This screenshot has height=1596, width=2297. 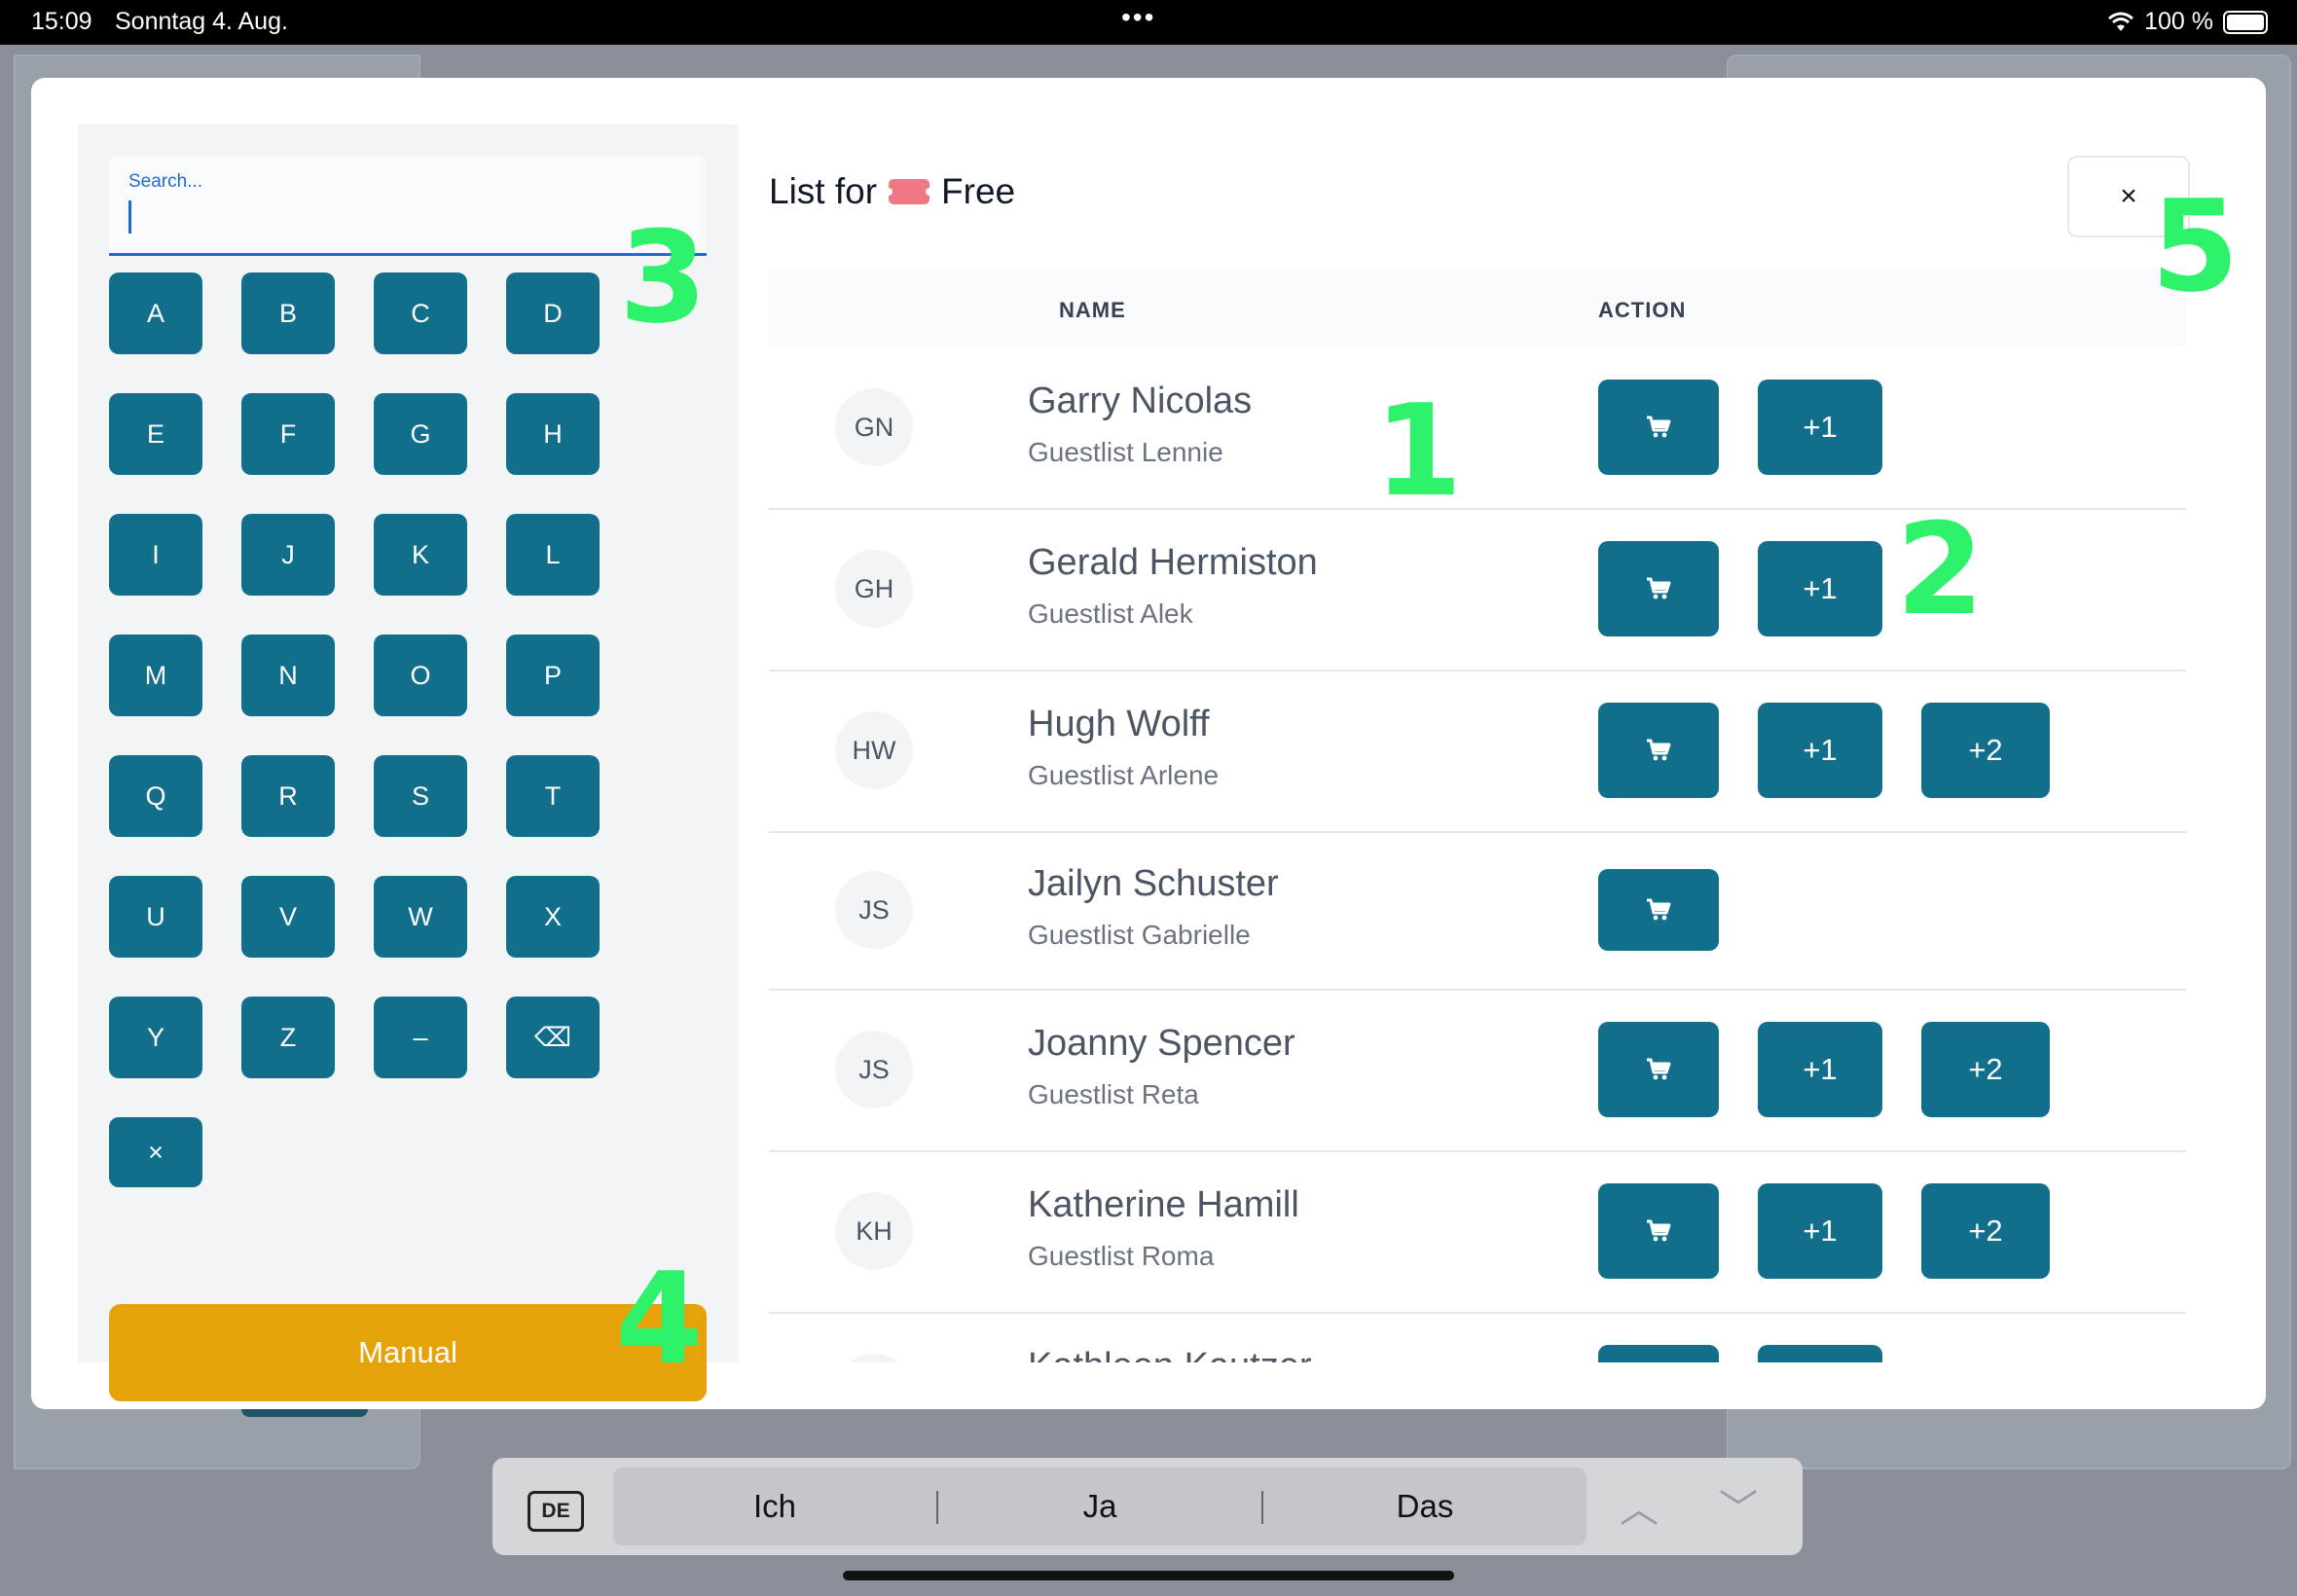 What do you see at coordinates (288, 555) in the screenshot?
I see `key-j: J` at bounding box center [288, 555].